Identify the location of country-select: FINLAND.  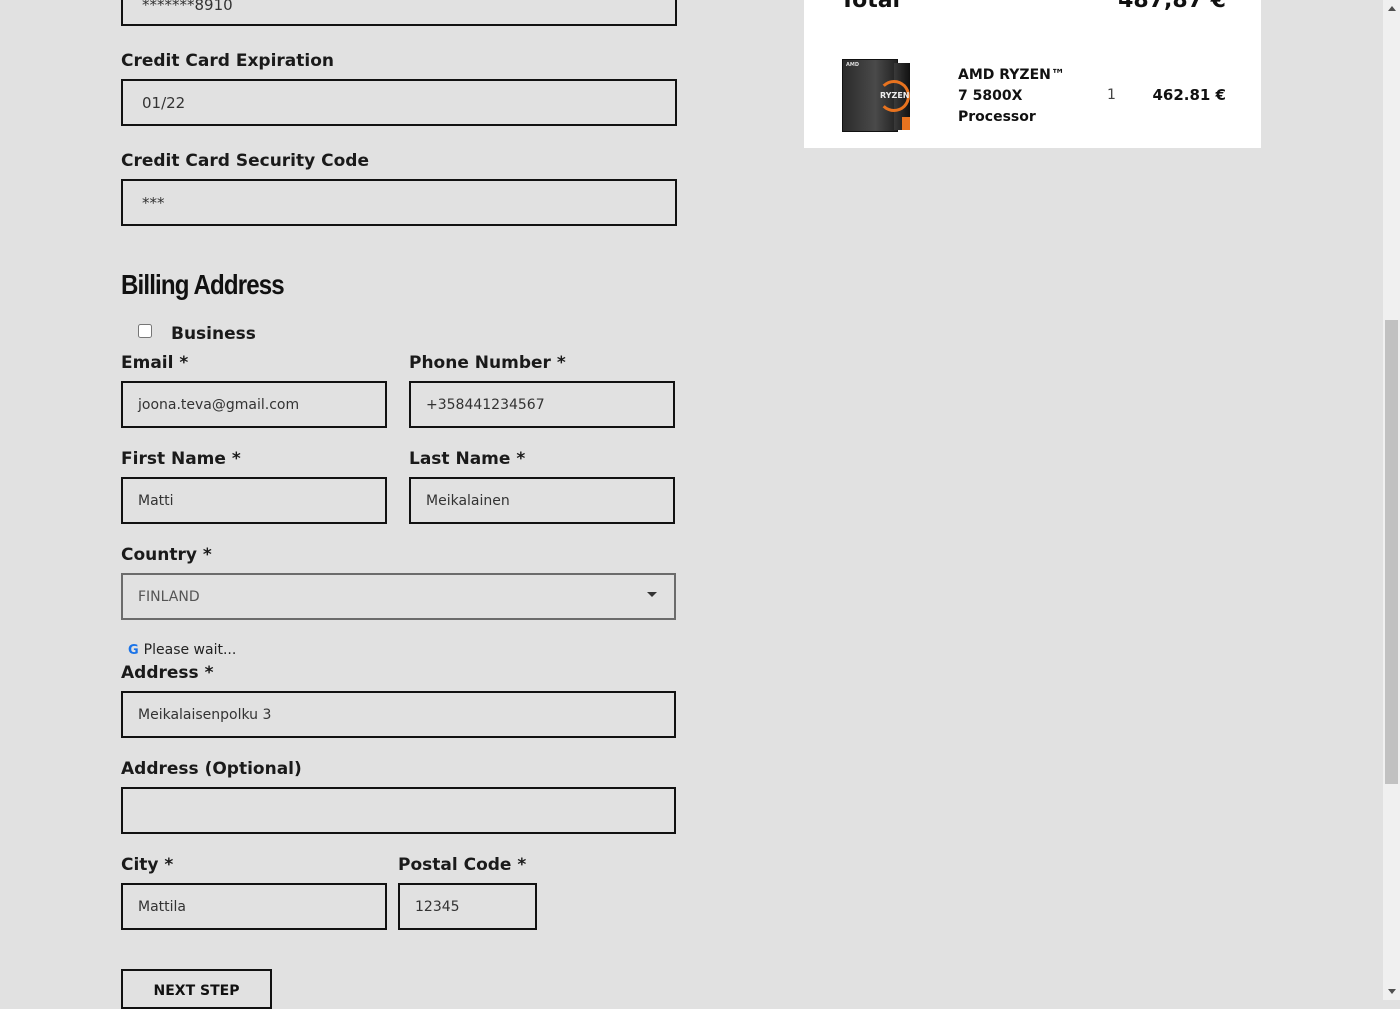
(398, 596).